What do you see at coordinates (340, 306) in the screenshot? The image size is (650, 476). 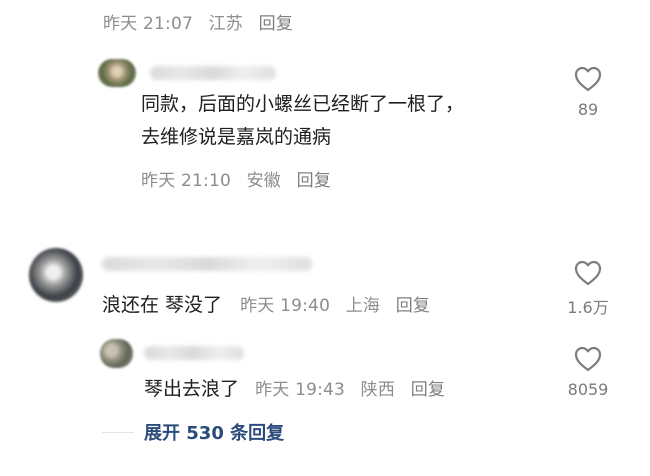 I see `comment-2-meta: 昨天 19:40 上海 回复` at bounding box center [340, 306].